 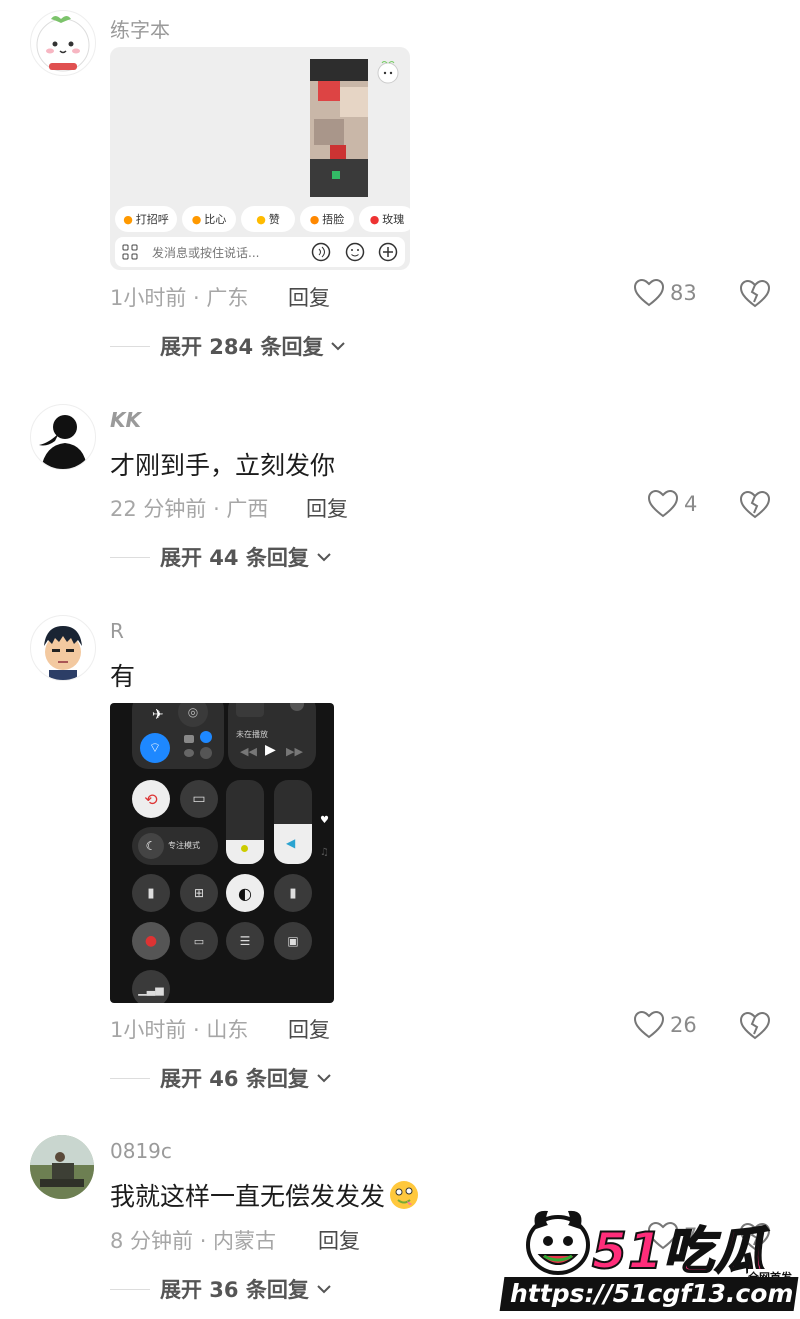 I want to click on expand-replies-button: 展开 46 条回复, so click(x=221, y=1078).